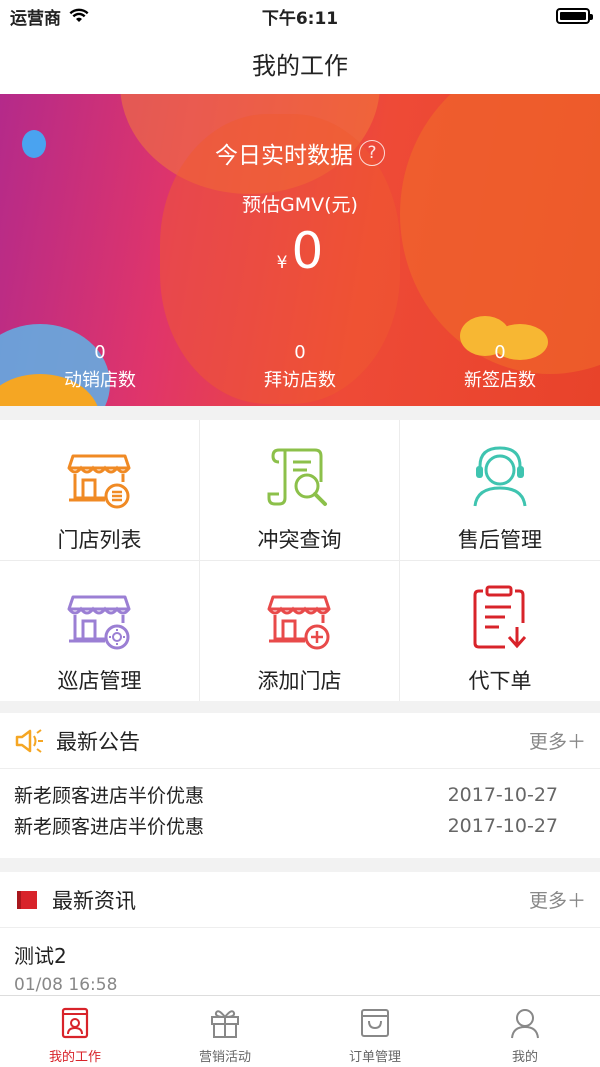 The height and width of the screenshot is (1067, 600). Describe the element at coordinates (557, 899) in the screenshot. I see `news-more-link: 更多＋` at that location.